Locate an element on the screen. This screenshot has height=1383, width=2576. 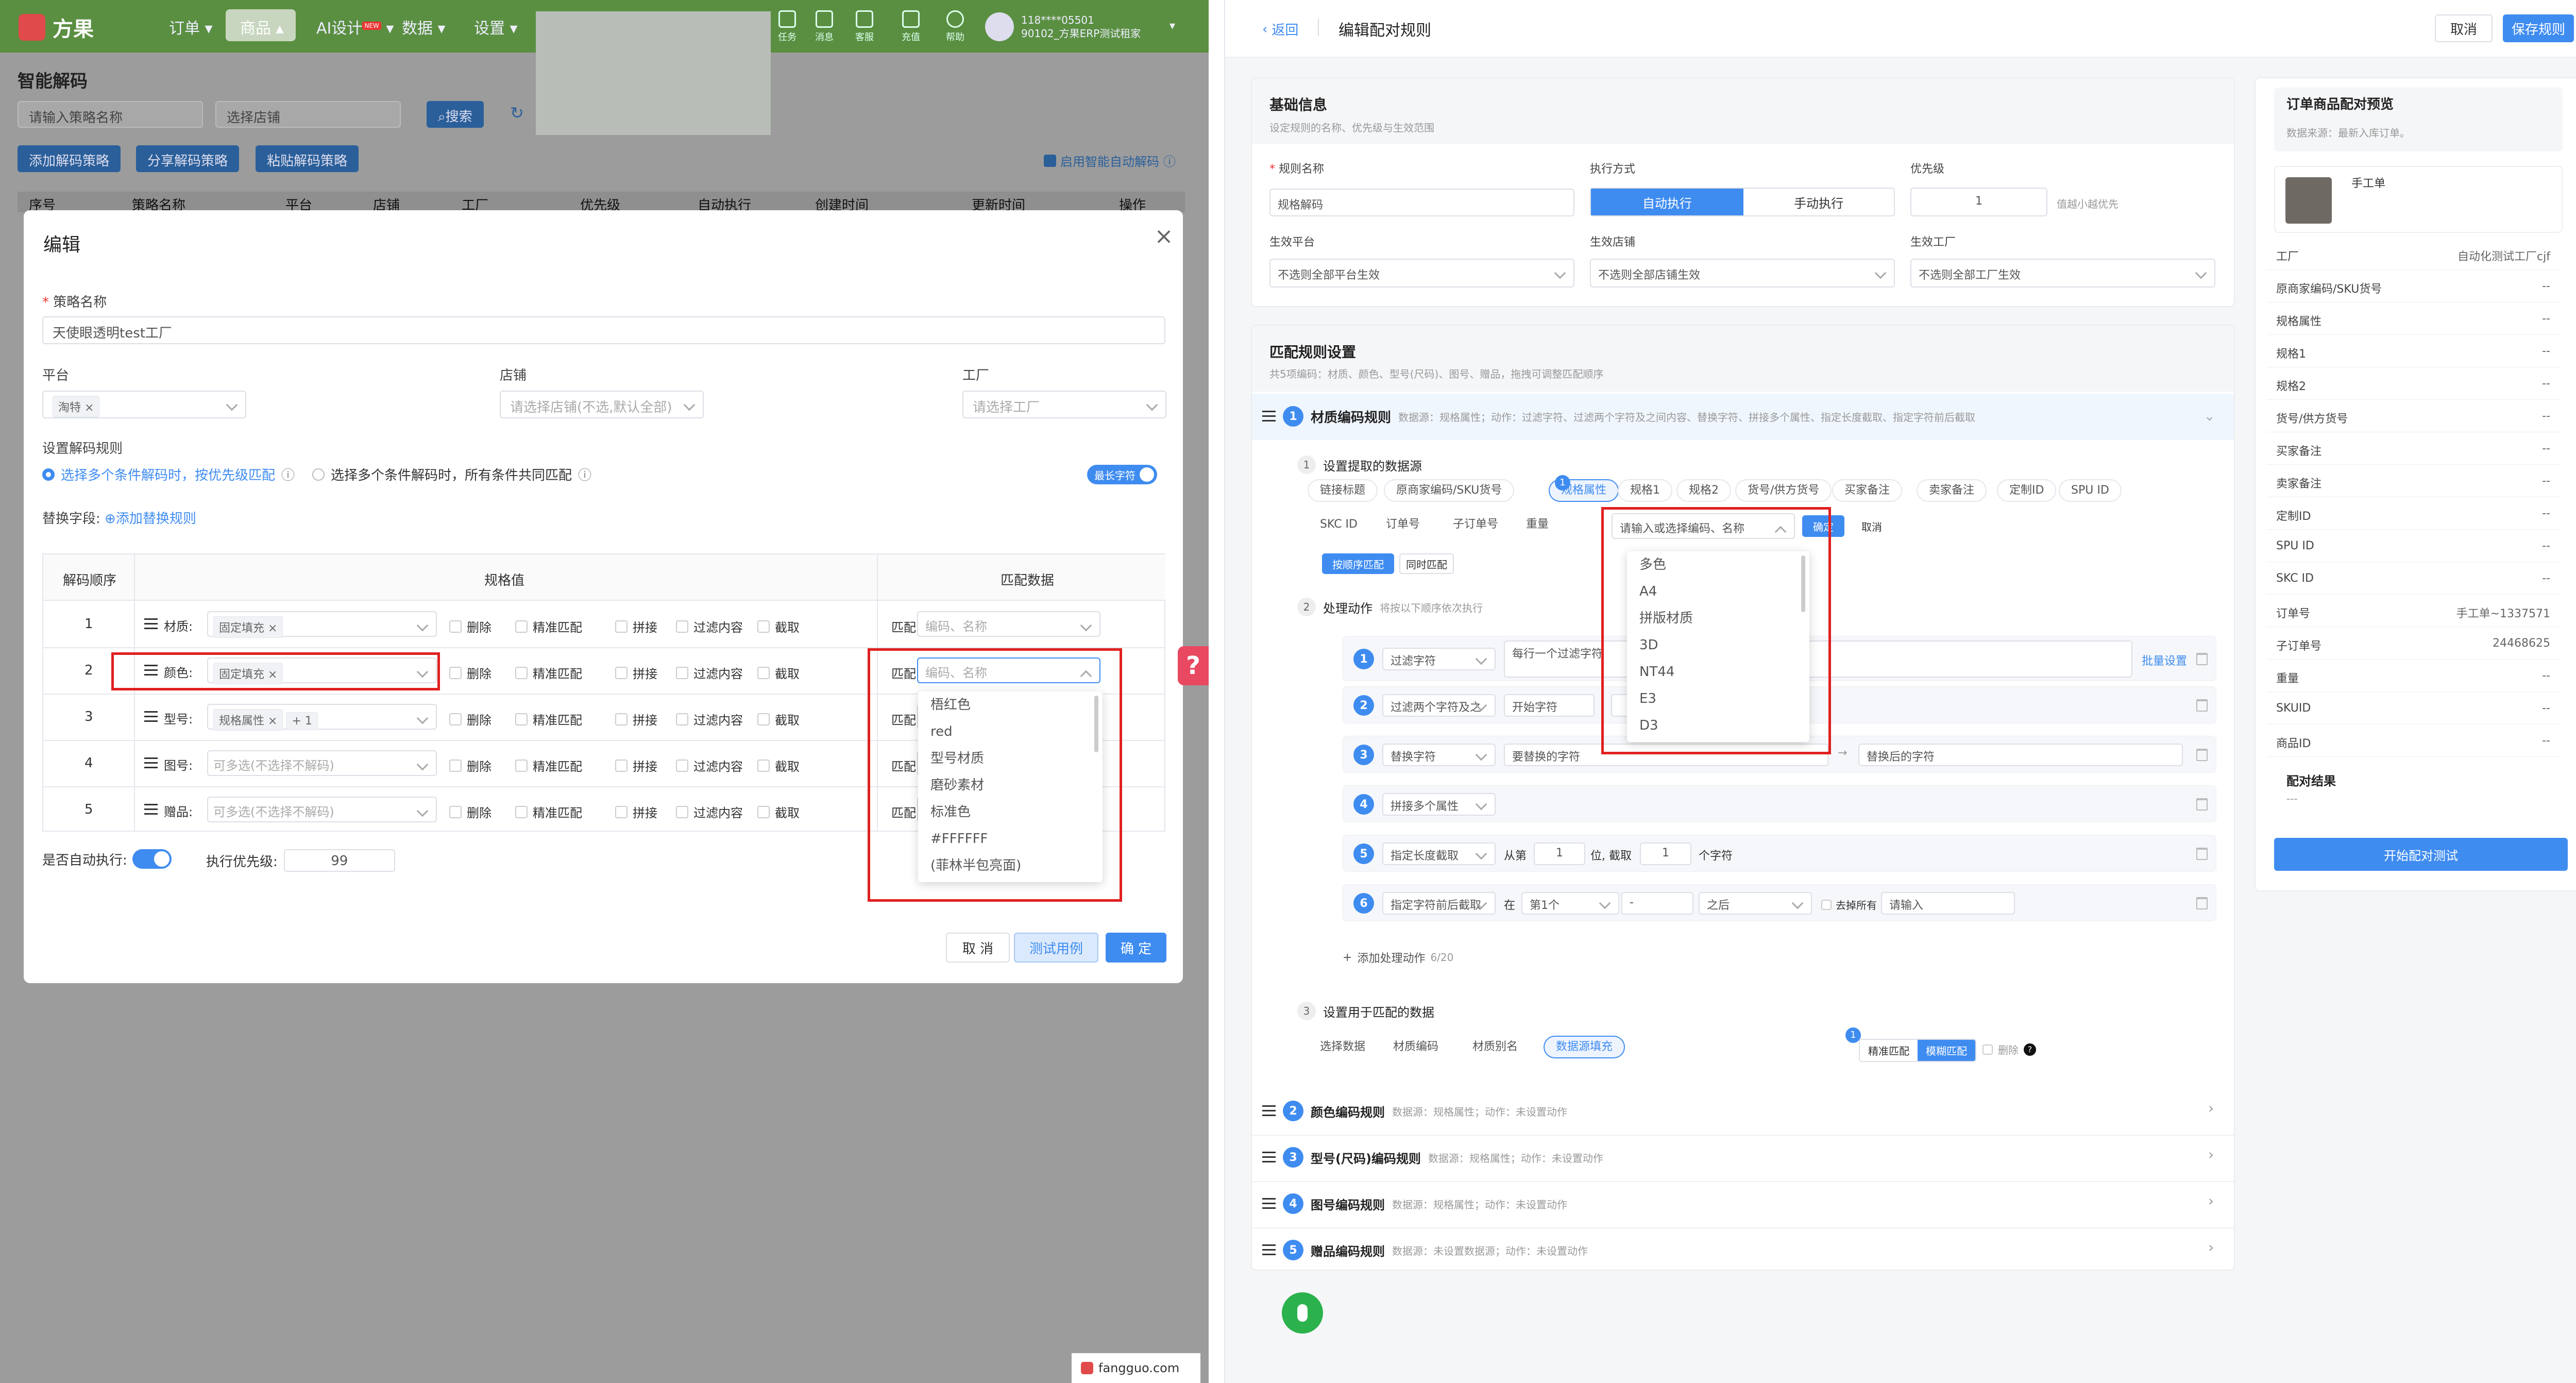
row-spec-select: 规格属性 × + 1 is located at coordinates (322, 717).